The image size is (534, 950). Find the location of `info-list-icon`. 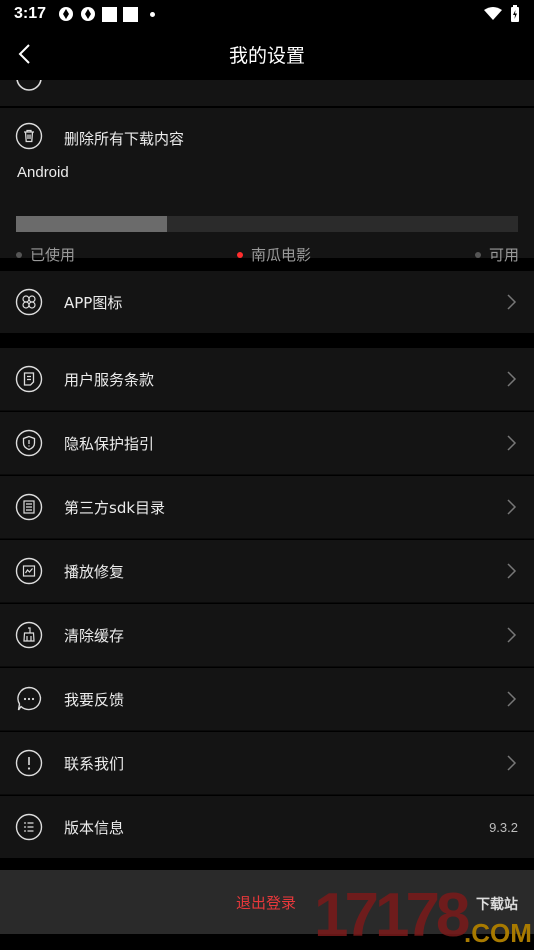

info-list-icon is located at coordinates (29, 827).